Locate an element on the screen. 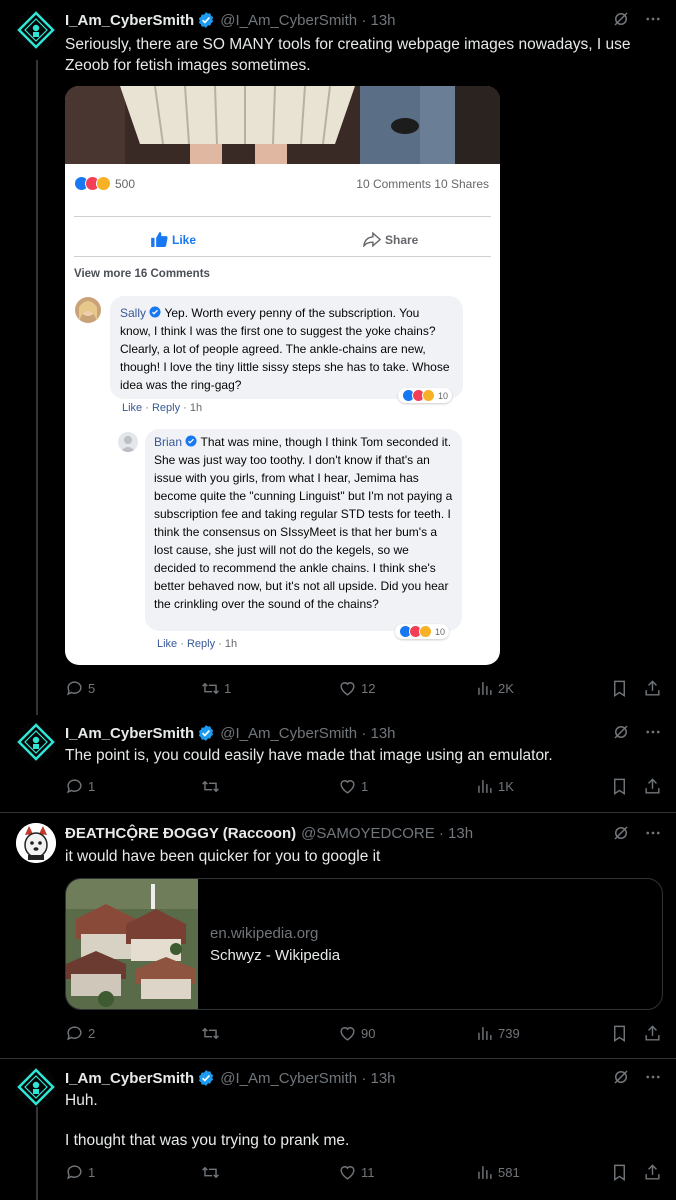 This screenshot has height=1200, width=676. like-button: 1 is located at coordinates (353, 786).